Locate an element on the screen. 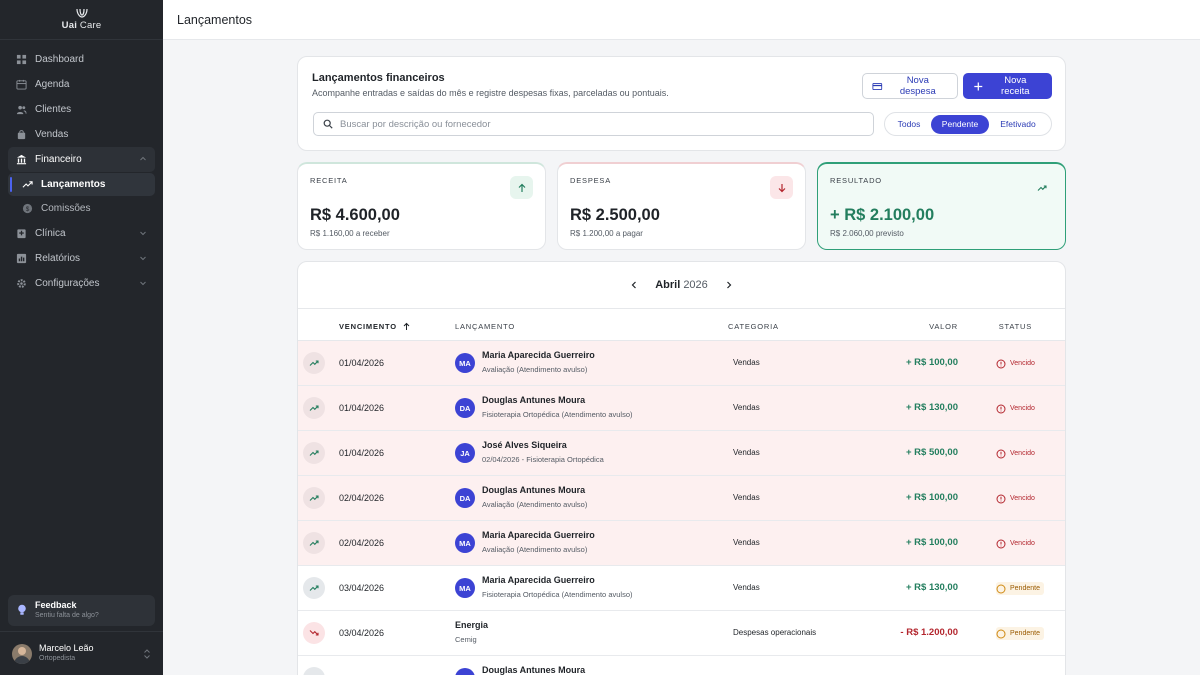 The height and width of the screenshot is (675, 1200). column-lancamento: LANÇAMENTO is located at coordinates (485, 326).